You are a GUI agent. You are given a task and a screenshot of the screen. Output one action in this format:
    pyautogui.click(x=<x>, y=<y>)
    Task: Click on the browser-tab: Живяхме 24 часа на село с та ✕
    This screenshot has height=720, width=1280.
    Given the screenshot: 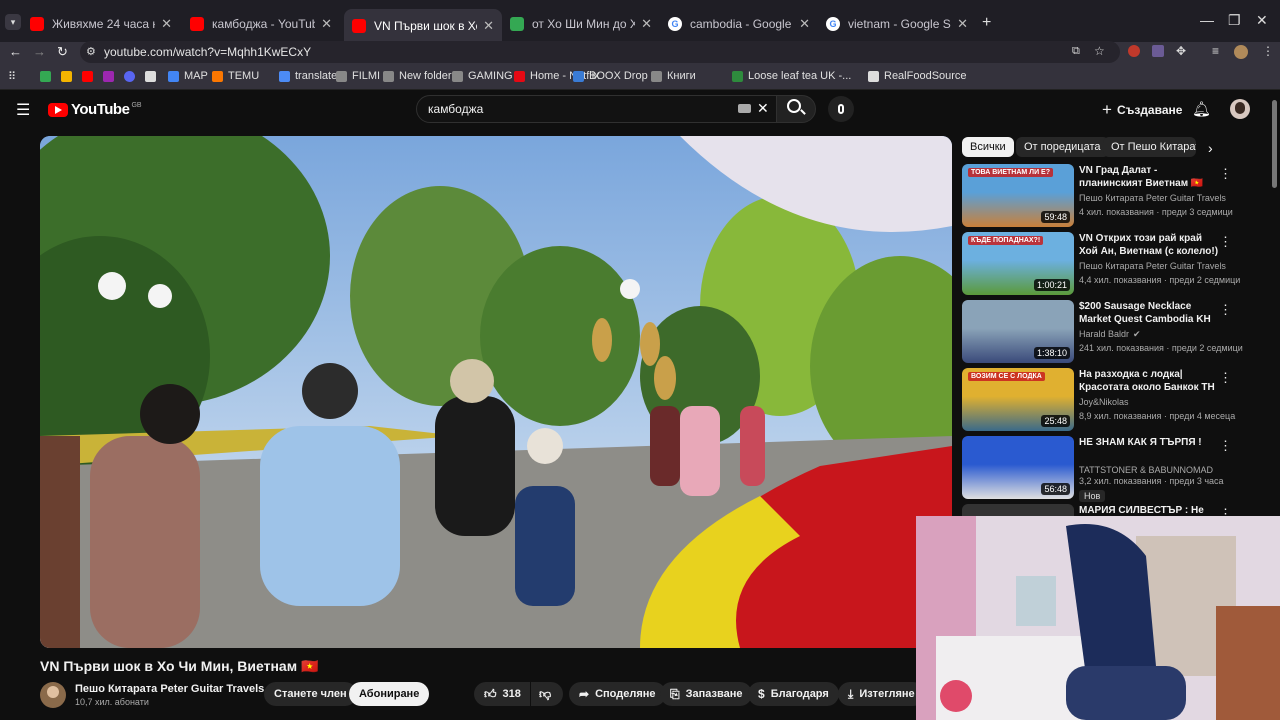 What is the action you would take?
    pyautogui.click(x=101, y=24)
    